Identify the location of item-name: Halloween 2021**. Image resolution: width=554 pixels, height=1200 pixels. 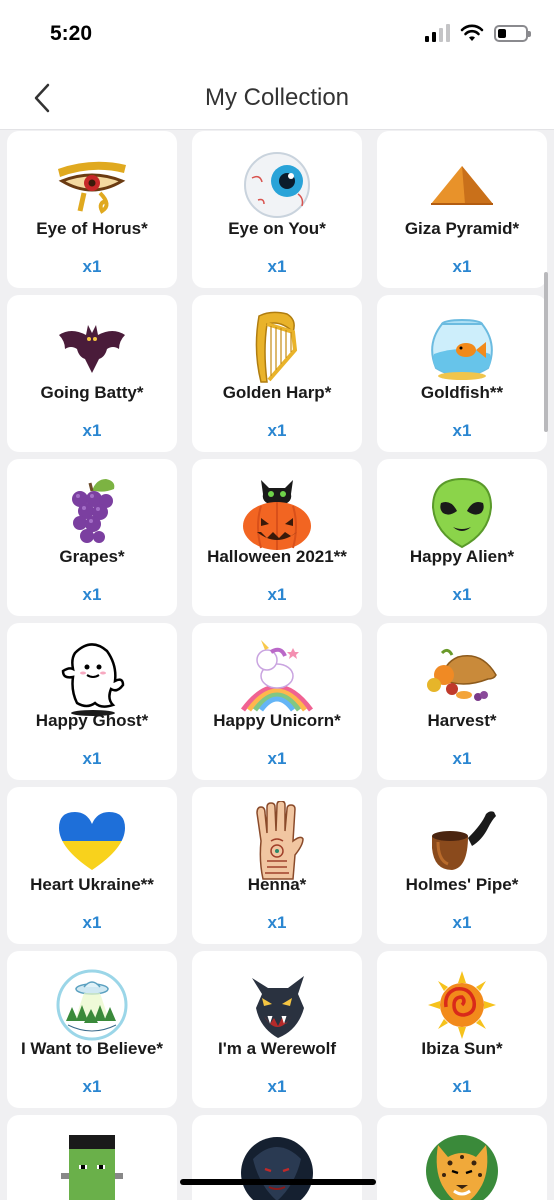
(277, 556).